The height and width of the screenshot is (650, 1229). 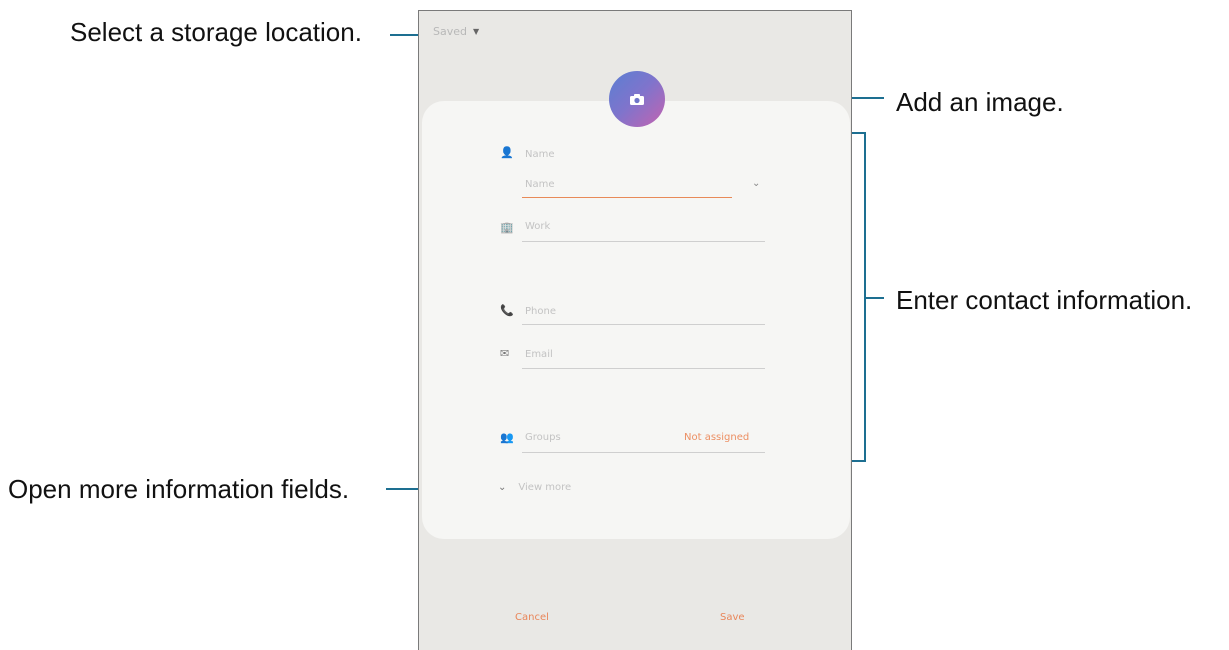 I want to click on groups-value: Not assigned, so click(x=716, y=437).